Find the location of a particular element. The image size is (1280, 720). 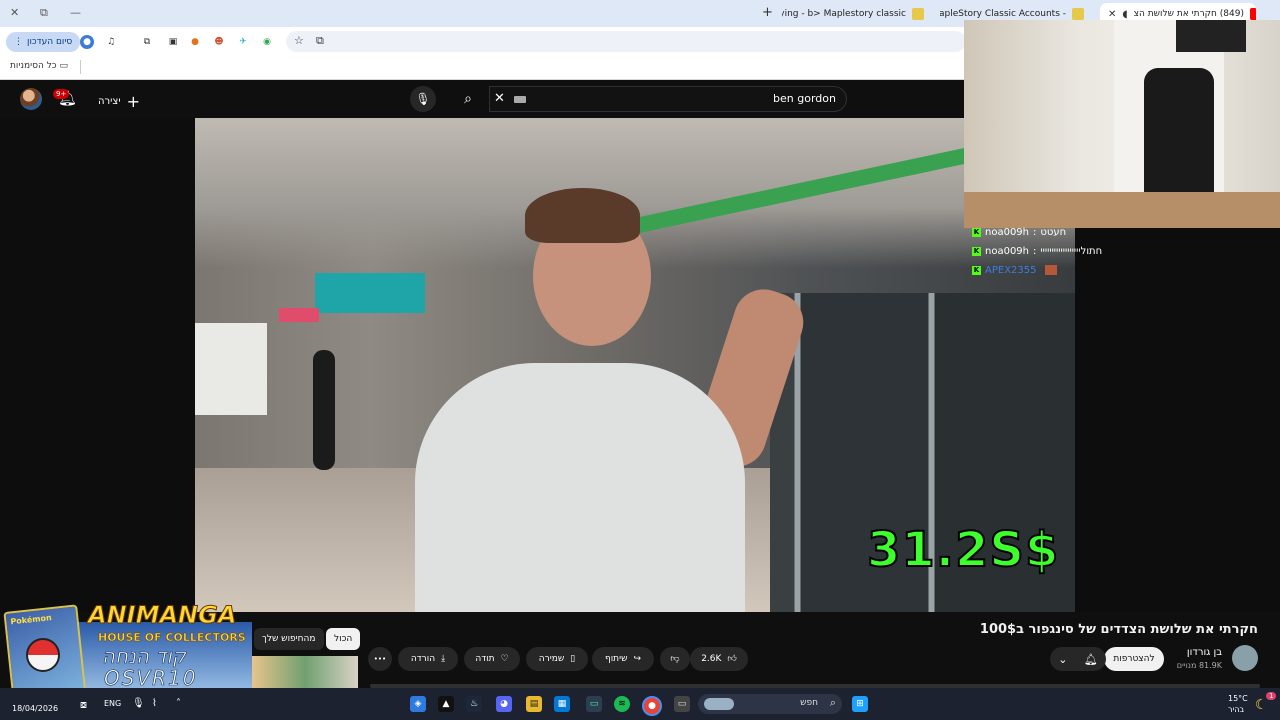

subscriber-count: 81.9K מנויים is located at coordinates (1199, 665).